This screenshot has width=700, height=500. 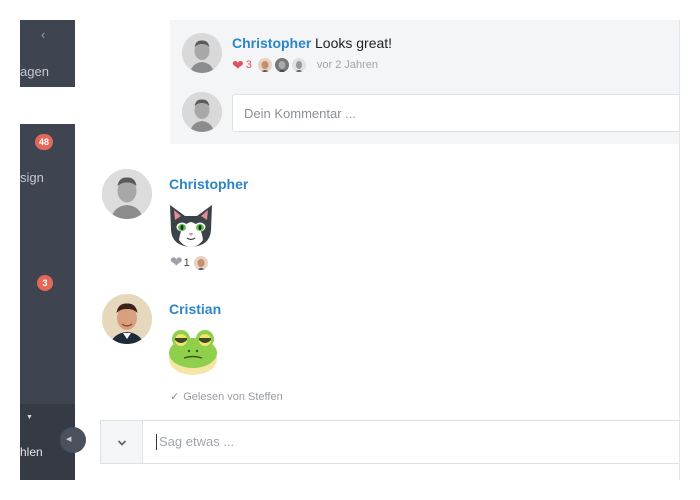 What do you see at coordinates (29, 417) in the screenshot?
I see `caret-down-icon: ▼` at bounding box center [29, 417].